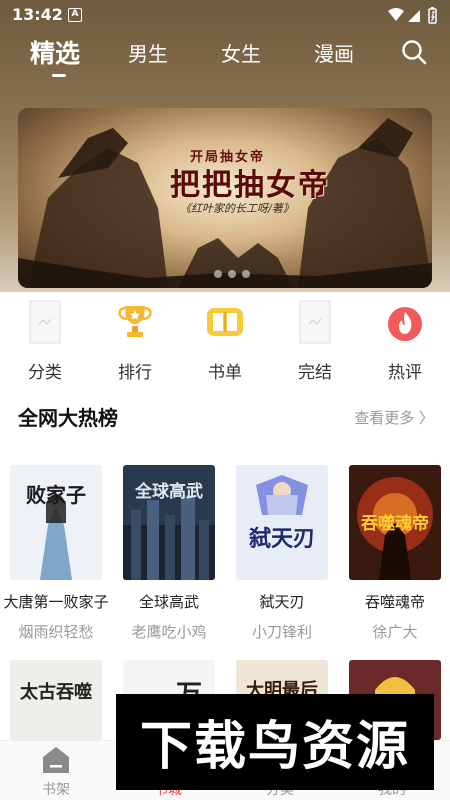 This screenshot has height=800, width=450. I want to click on notification-icon: A, so click(75, 15).